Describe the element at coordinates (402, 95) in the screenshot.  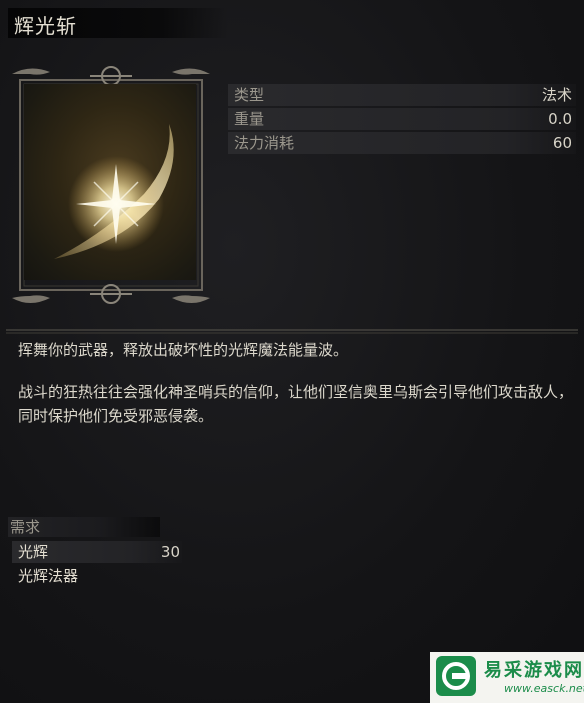
I see `stat-row-type: 类型 法术` at that location.